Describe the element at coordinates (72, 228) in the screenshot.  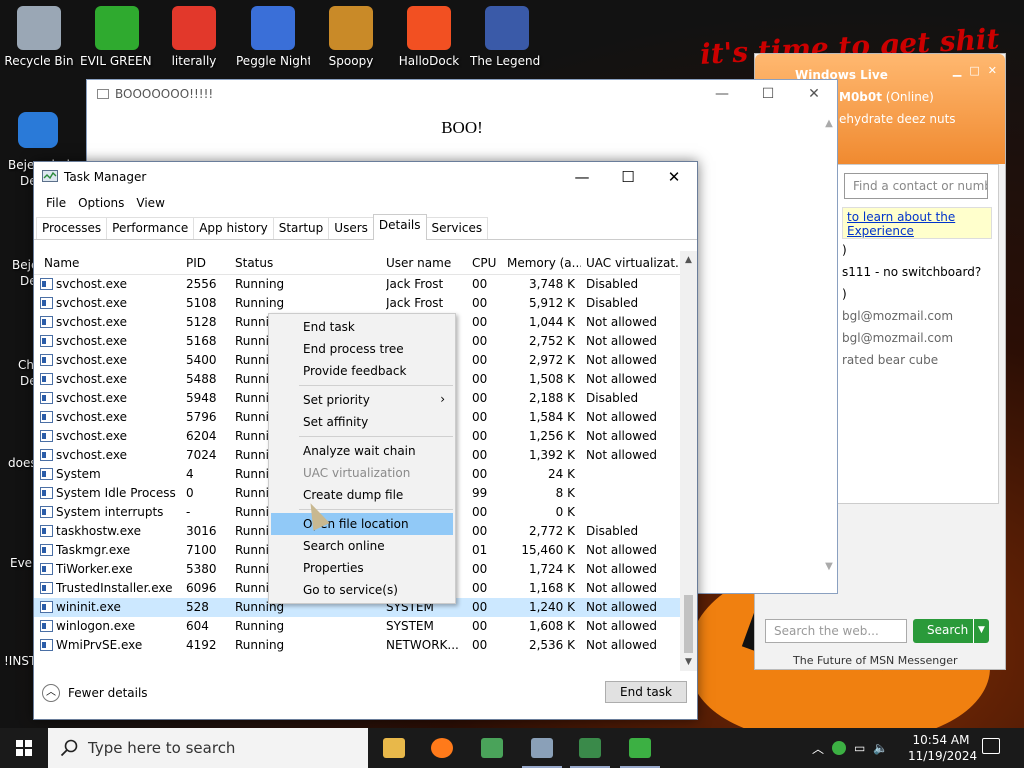
I see `tab-processes: Processes` at that location.